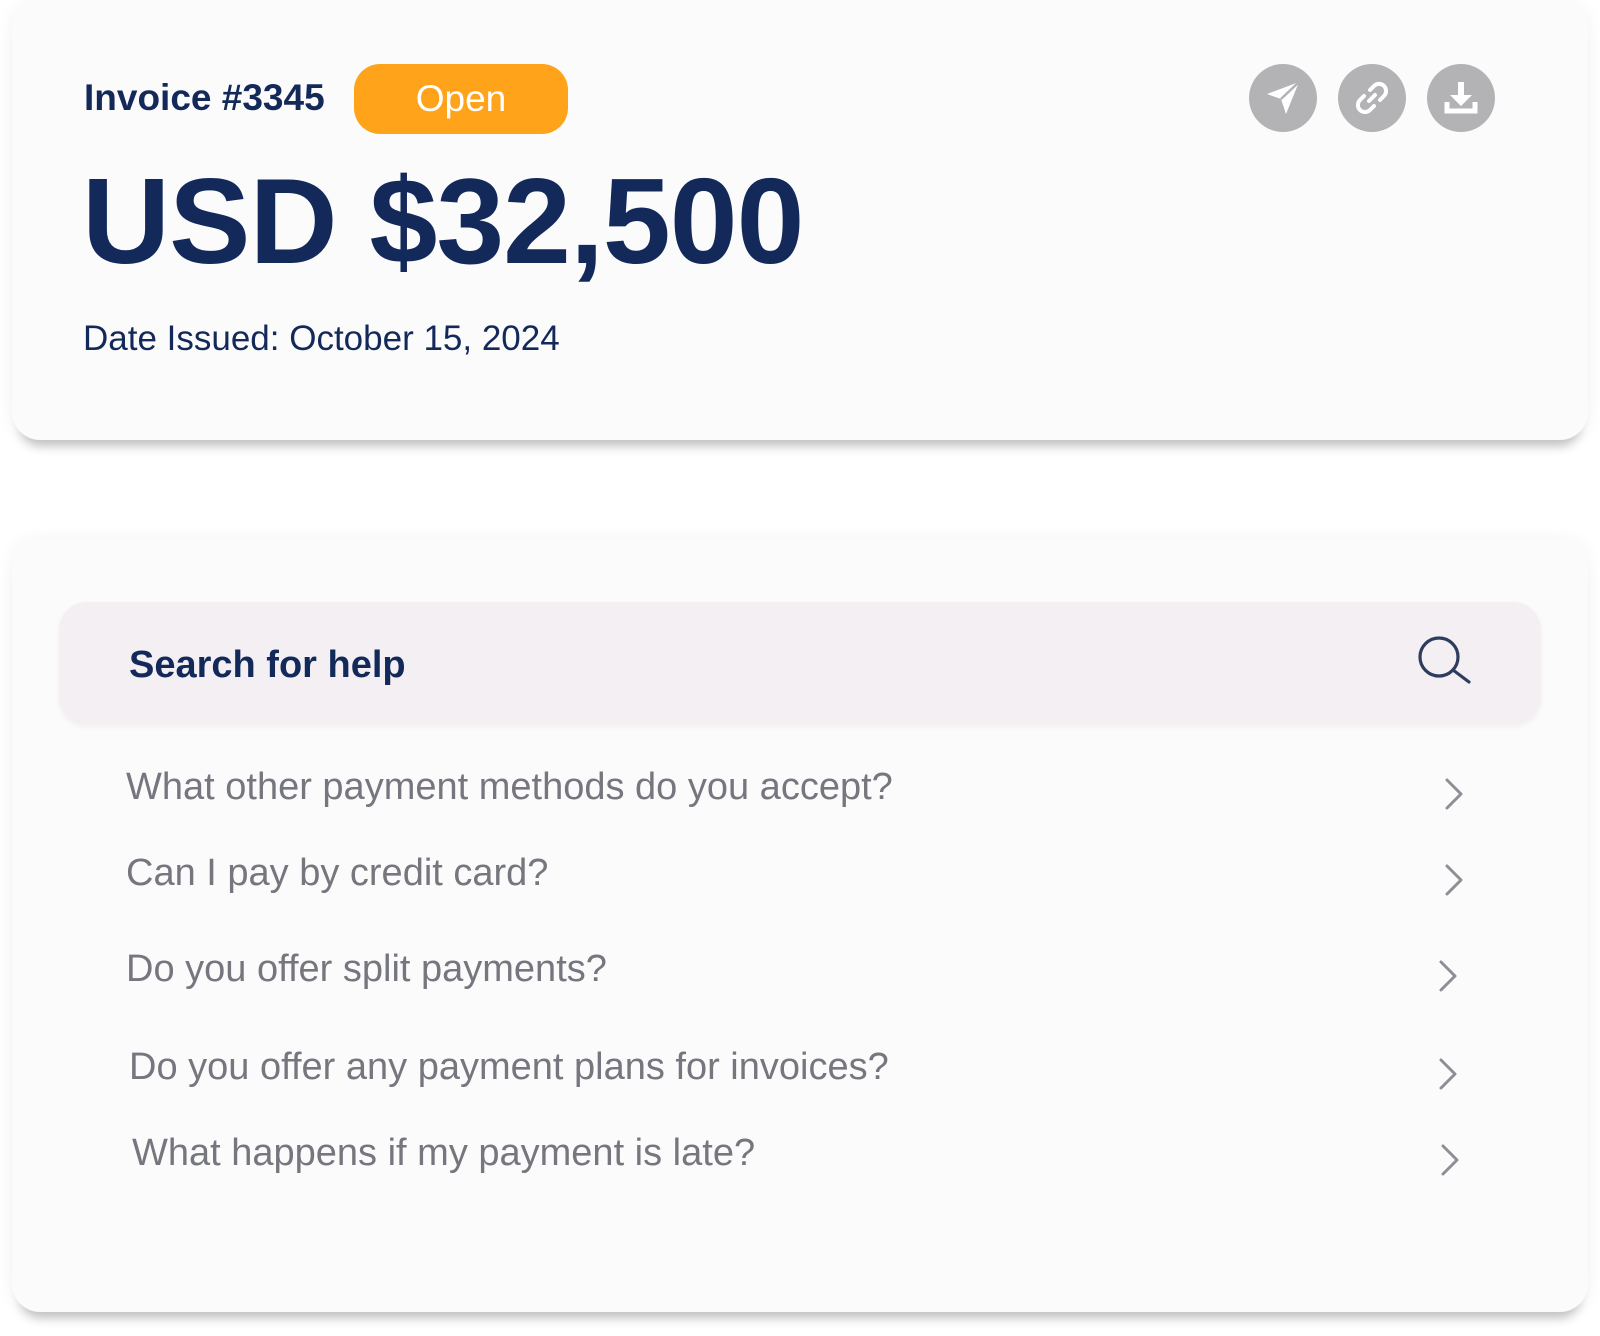 This screenshot has height=1336, width=1600. I want to click on copy-link-button, so click(1372, 98).